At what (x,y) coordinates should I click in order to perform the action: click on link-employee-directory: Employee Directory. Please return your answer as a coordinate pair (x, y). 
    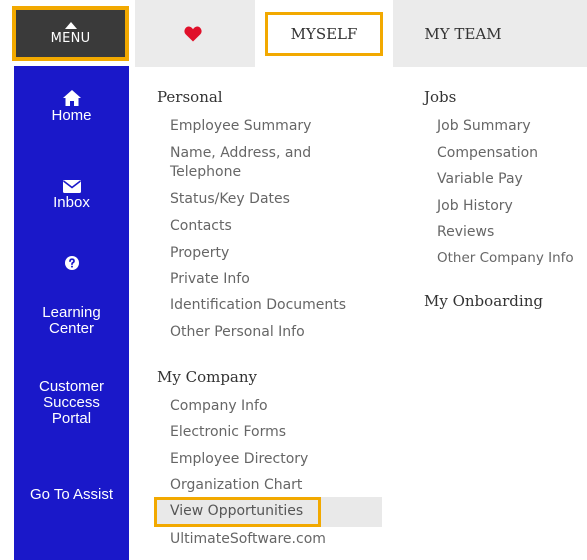
    Looking at the image, I should click on (239, 459).